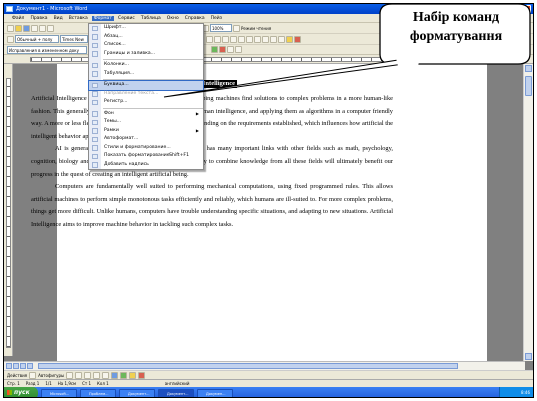 The width and height of the screenshot is (537, 401). What do you see at coordinates (88, 375) in the screenshot?
I see `rectangle-icon` at bounding box center [88, 375].